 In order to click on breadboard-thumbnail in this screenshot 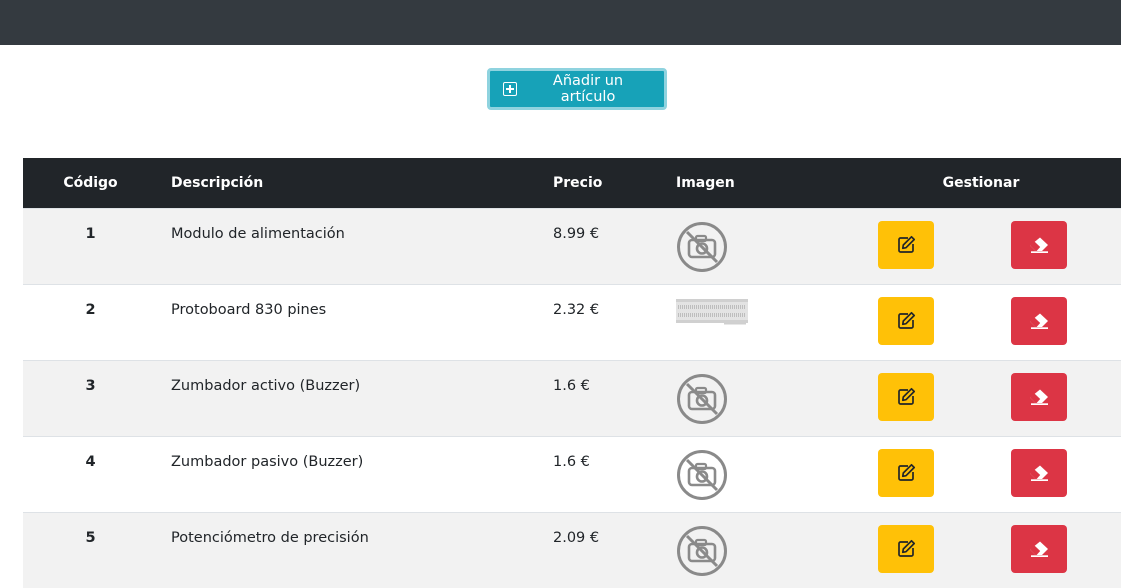, I will do `click(712, 311)`.